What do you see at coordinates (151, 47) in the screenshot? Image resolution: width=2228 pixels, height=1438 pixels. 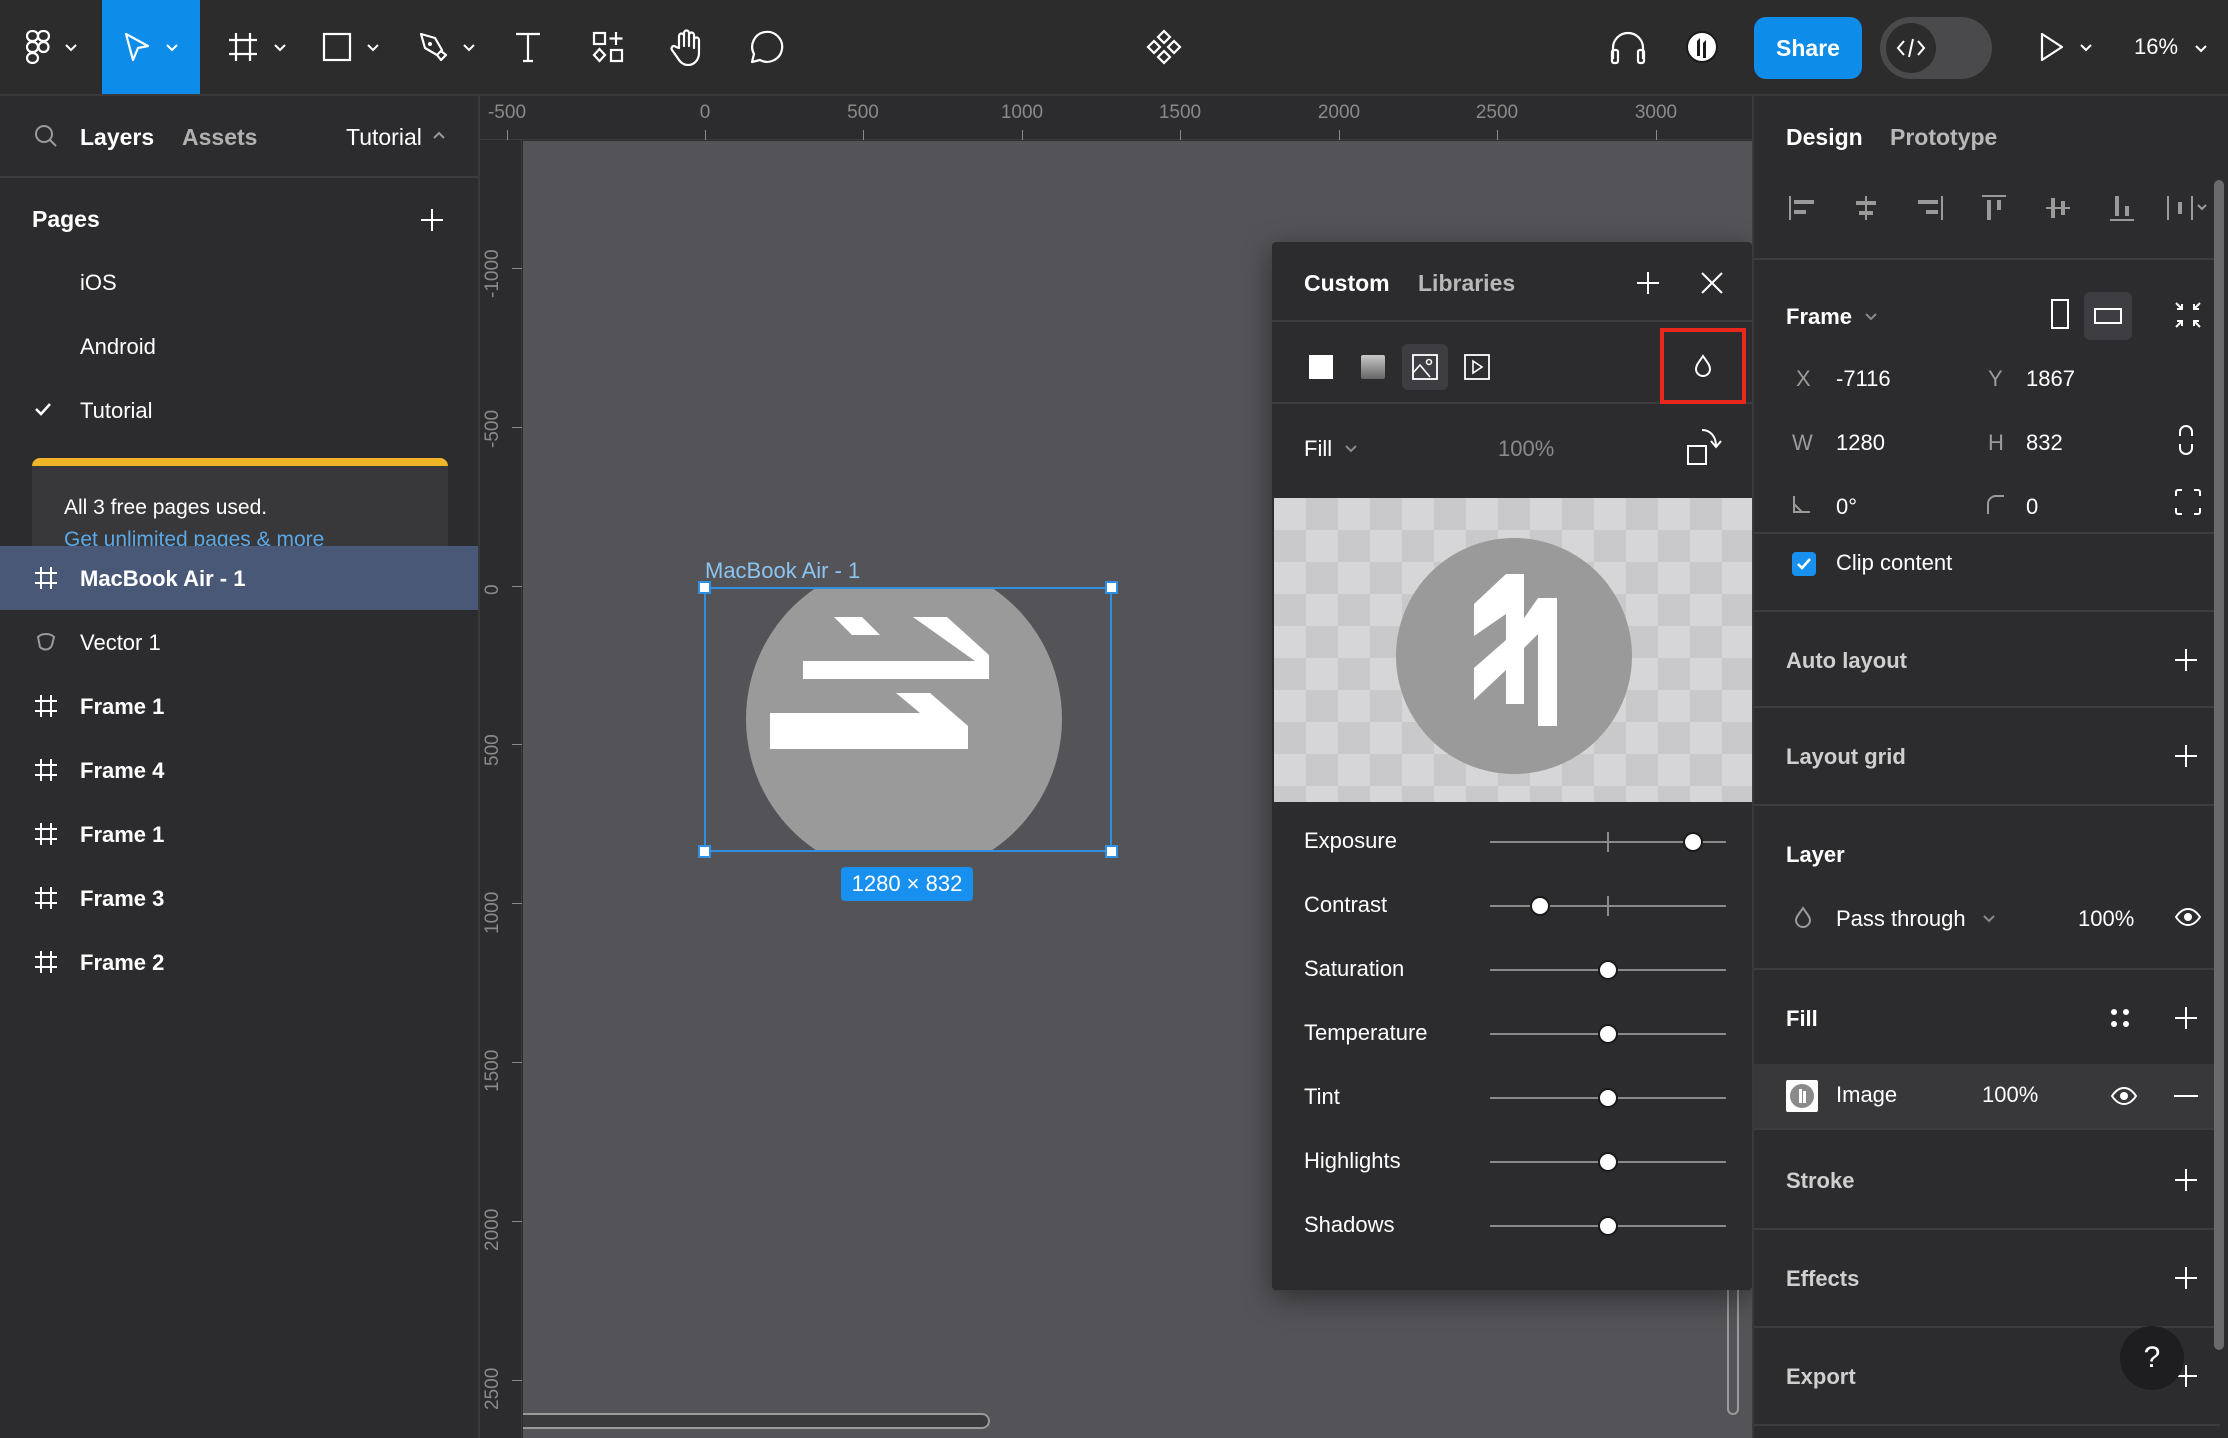 I see `move-tool` at bounding box center [151, 47].